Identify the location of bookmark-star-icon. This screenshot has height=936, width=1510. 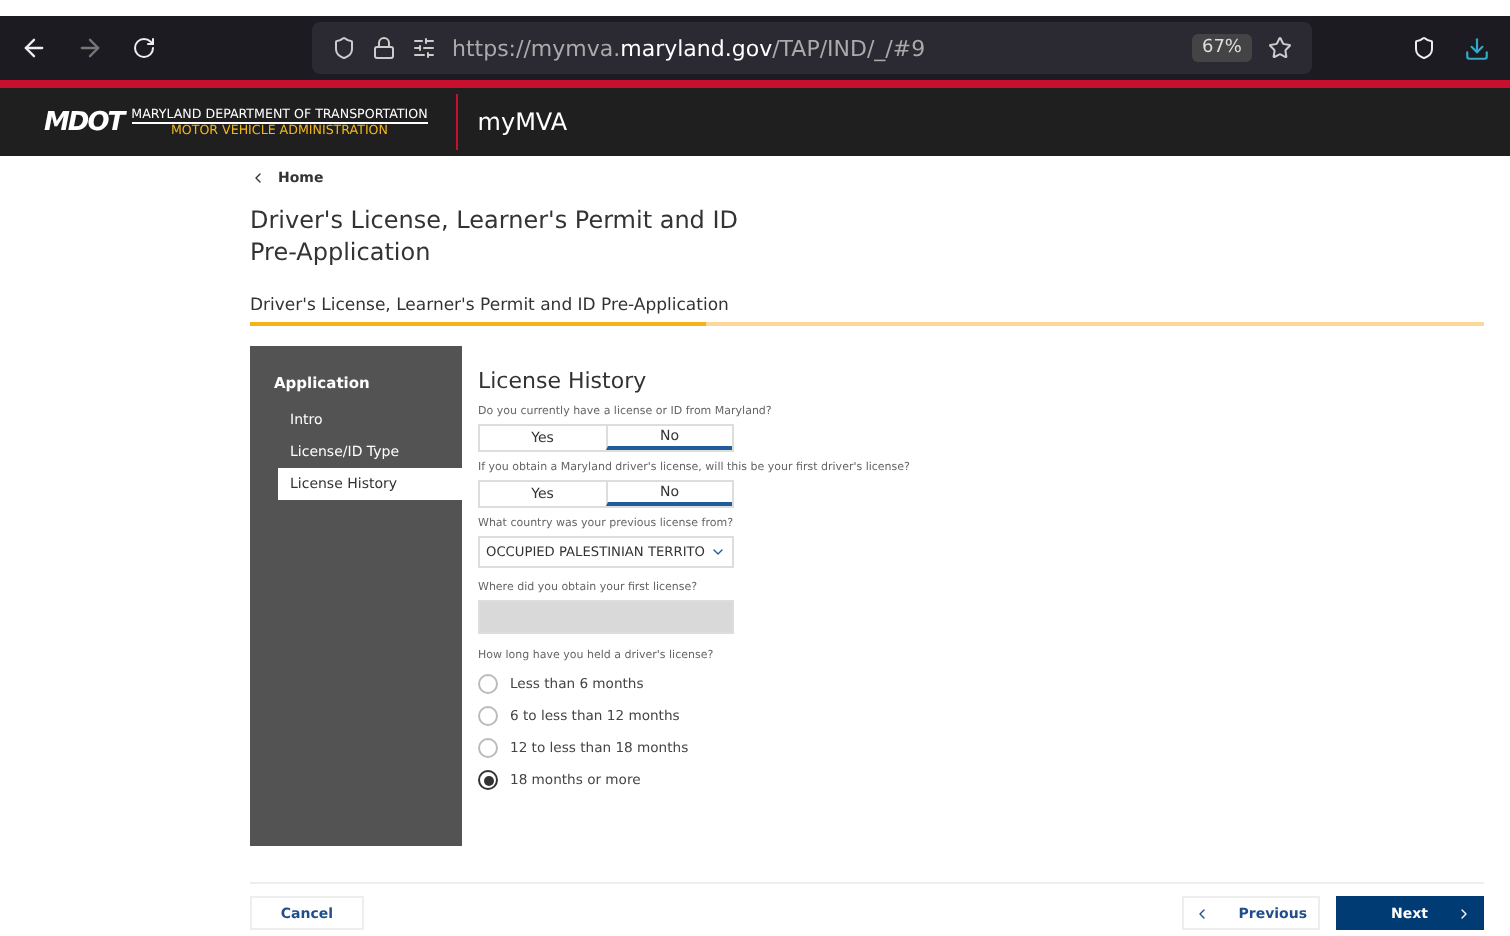
(1280, 48).